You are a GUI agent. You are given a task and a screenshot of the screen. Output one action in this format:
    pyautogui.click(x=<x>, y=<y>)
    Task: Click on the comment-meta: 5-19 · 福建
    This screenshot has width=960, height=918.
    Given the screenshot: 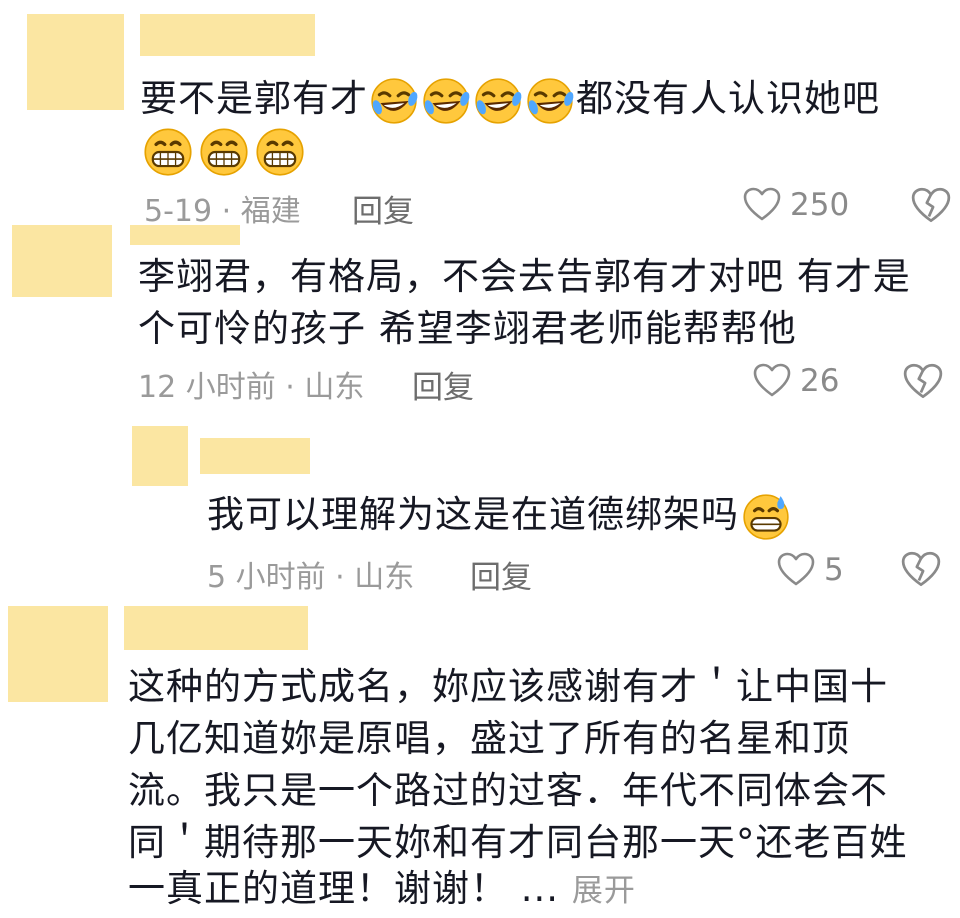 What is the action you would take?
    pyautogui.click(x=222, y=211)
    